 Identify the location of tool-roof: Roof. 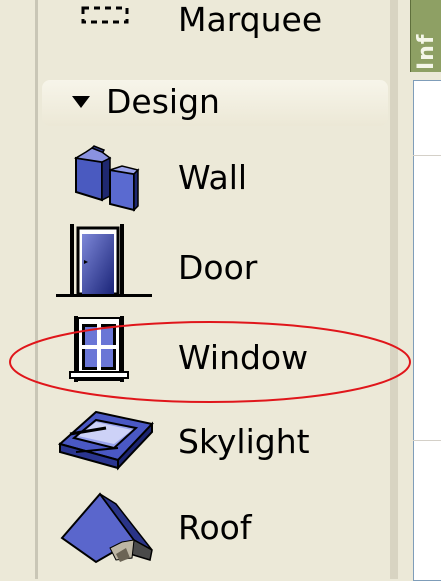
(215, 528).